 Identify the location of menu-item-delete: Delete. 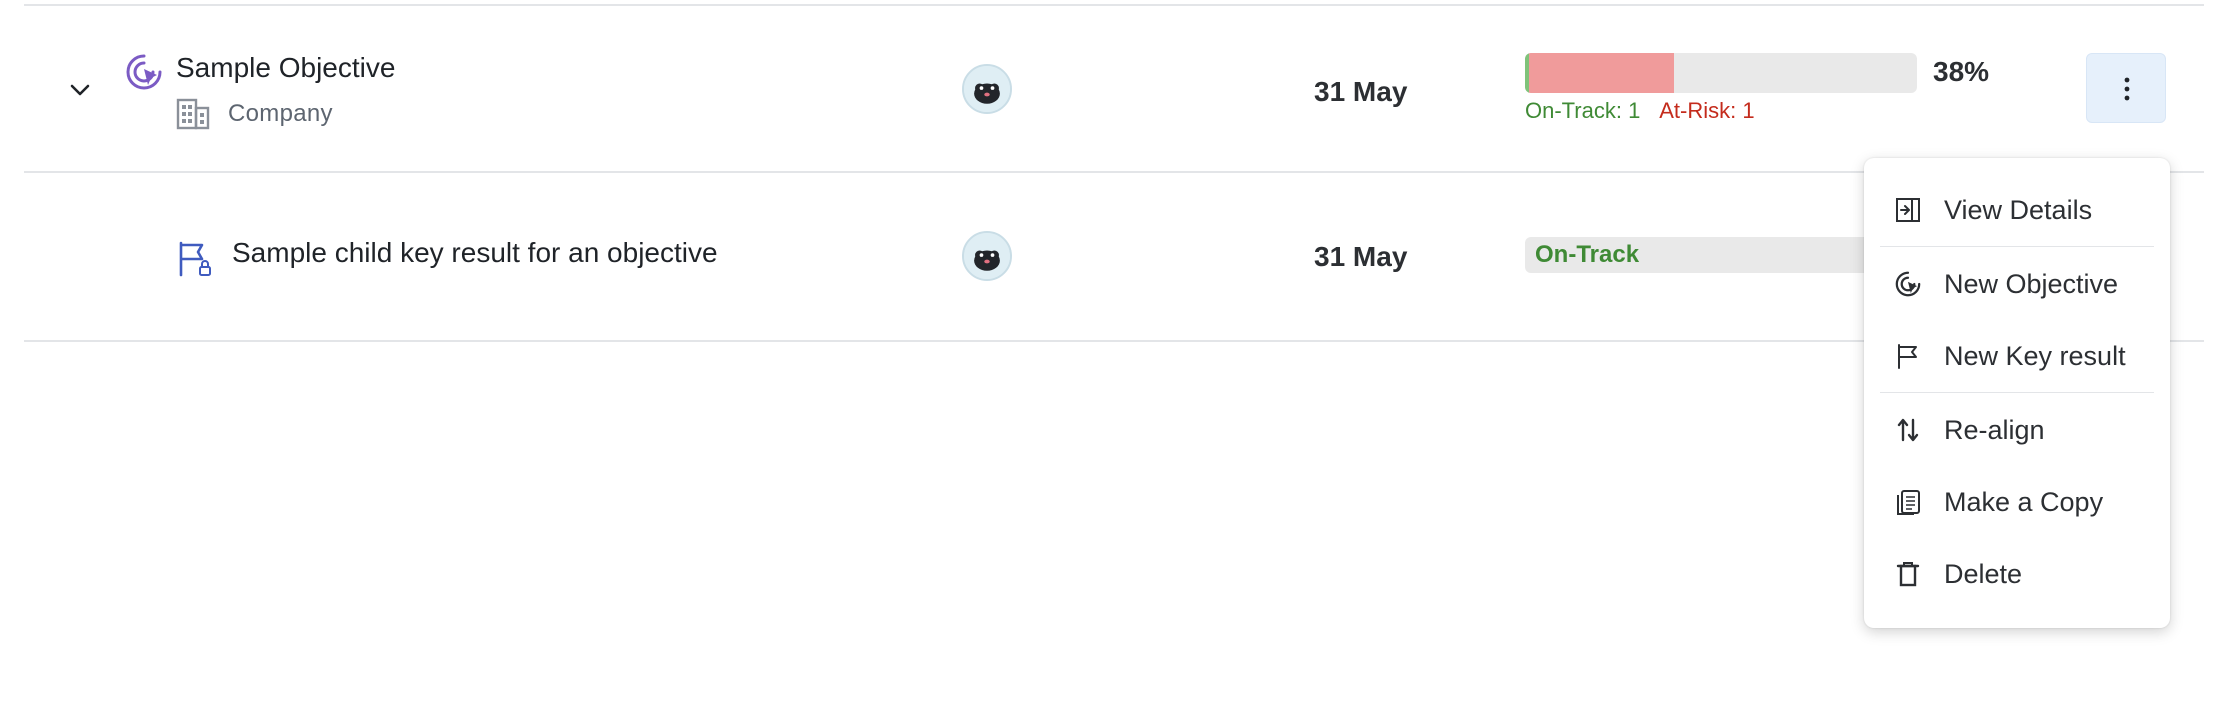
(2017, 574).